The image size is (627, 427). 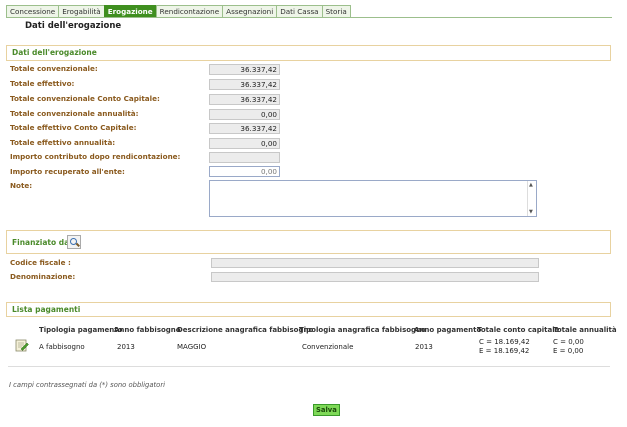 I want to click on section-lista-pagamenti: Lista pagamenti, so click(x=308, y=309).